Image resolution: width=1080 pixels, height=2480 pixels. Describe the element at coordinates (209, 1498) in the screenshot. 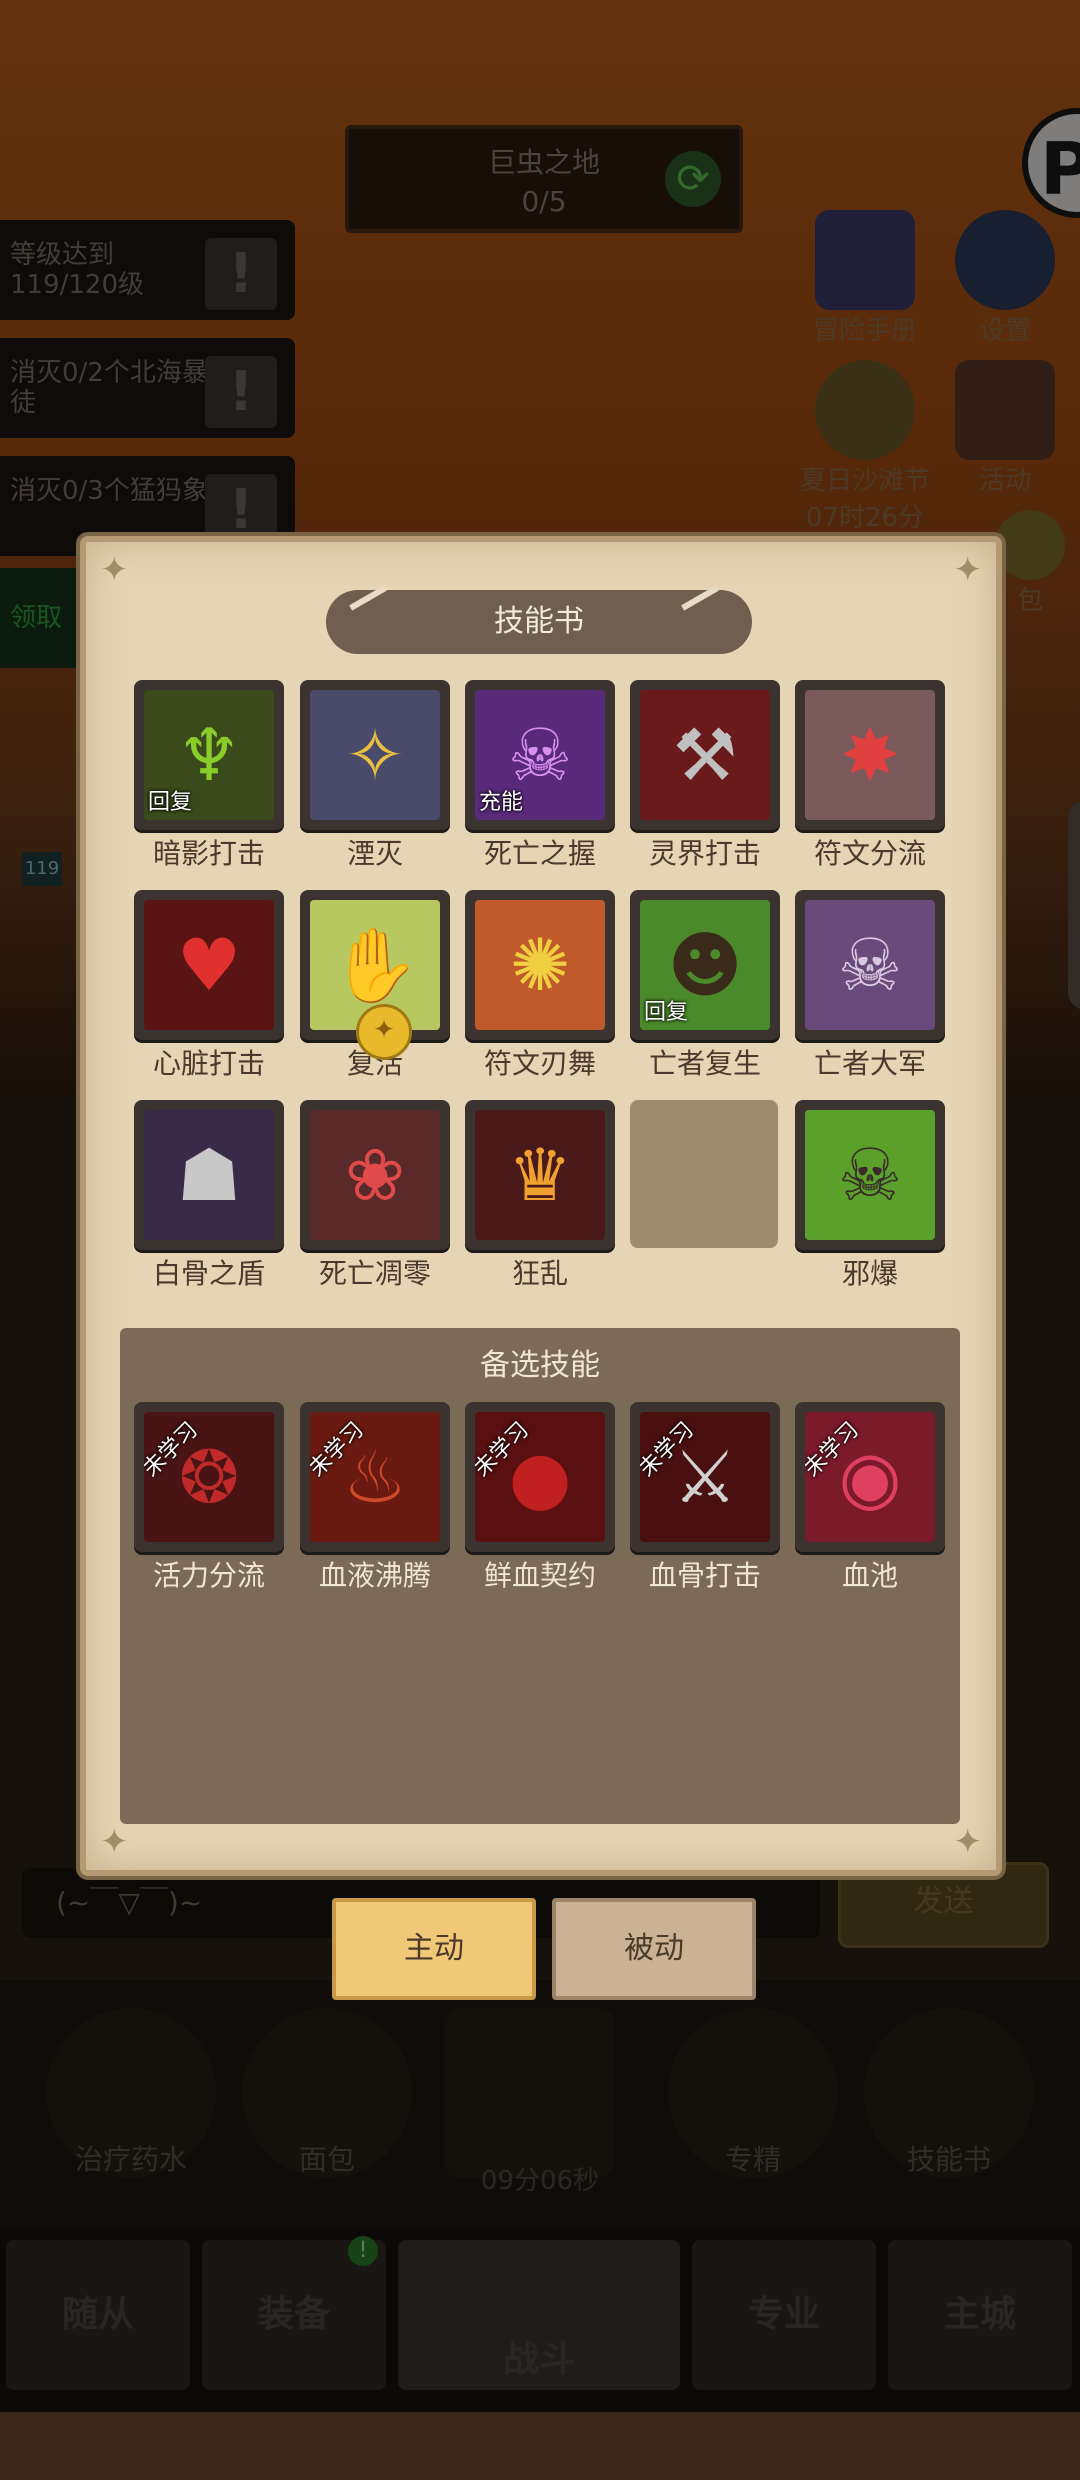

I see `alt-skill-slot: ❂ 未学习 活力分流` at that location.